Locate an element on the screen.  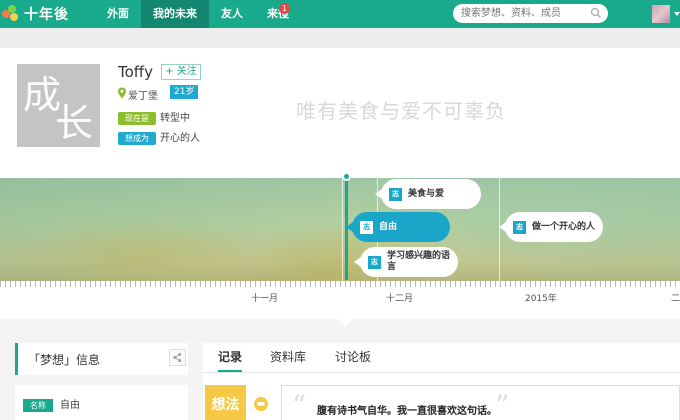
timeline-axis: 十一月 十二月 2015年 二 is located at coordinates (340, 300).